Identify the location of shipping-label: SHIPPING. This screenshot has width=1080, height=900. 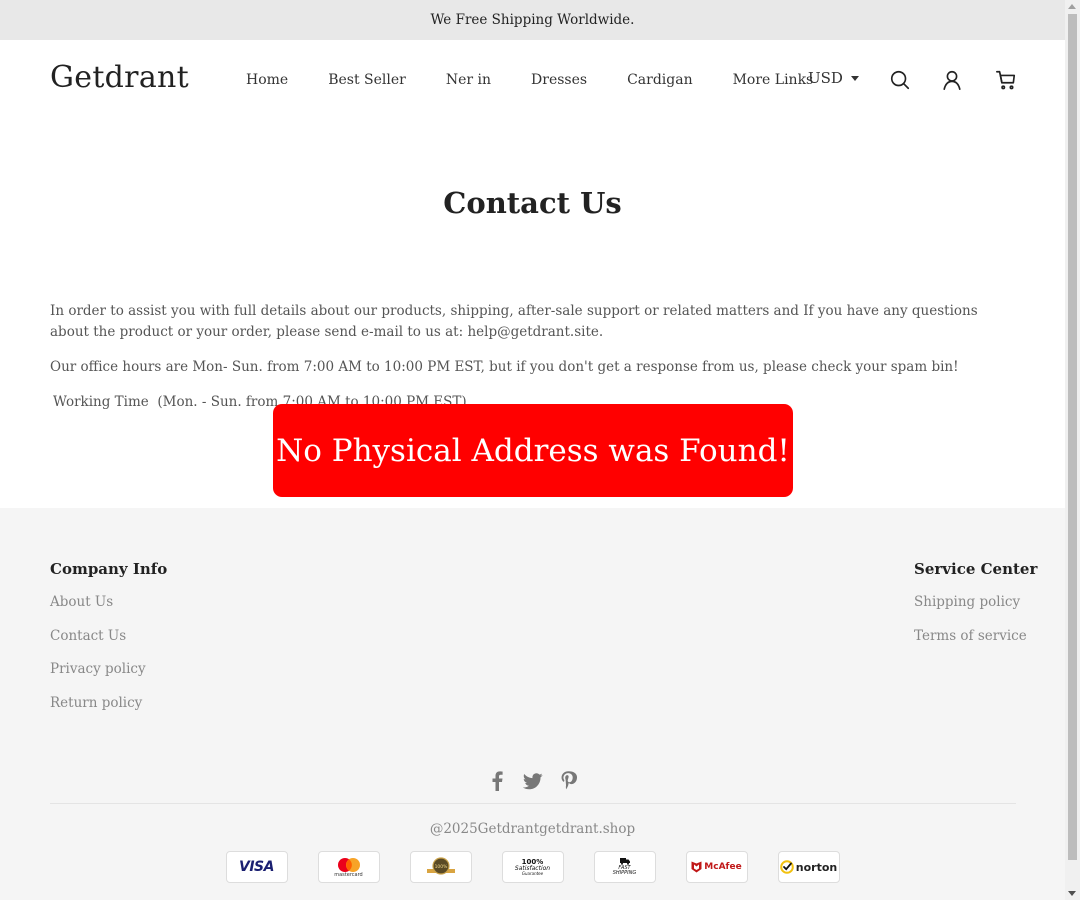
(624, 873).